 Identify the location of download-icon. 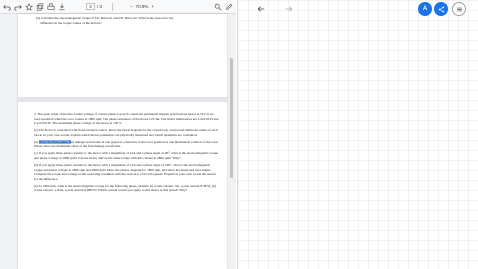
(61, 7).